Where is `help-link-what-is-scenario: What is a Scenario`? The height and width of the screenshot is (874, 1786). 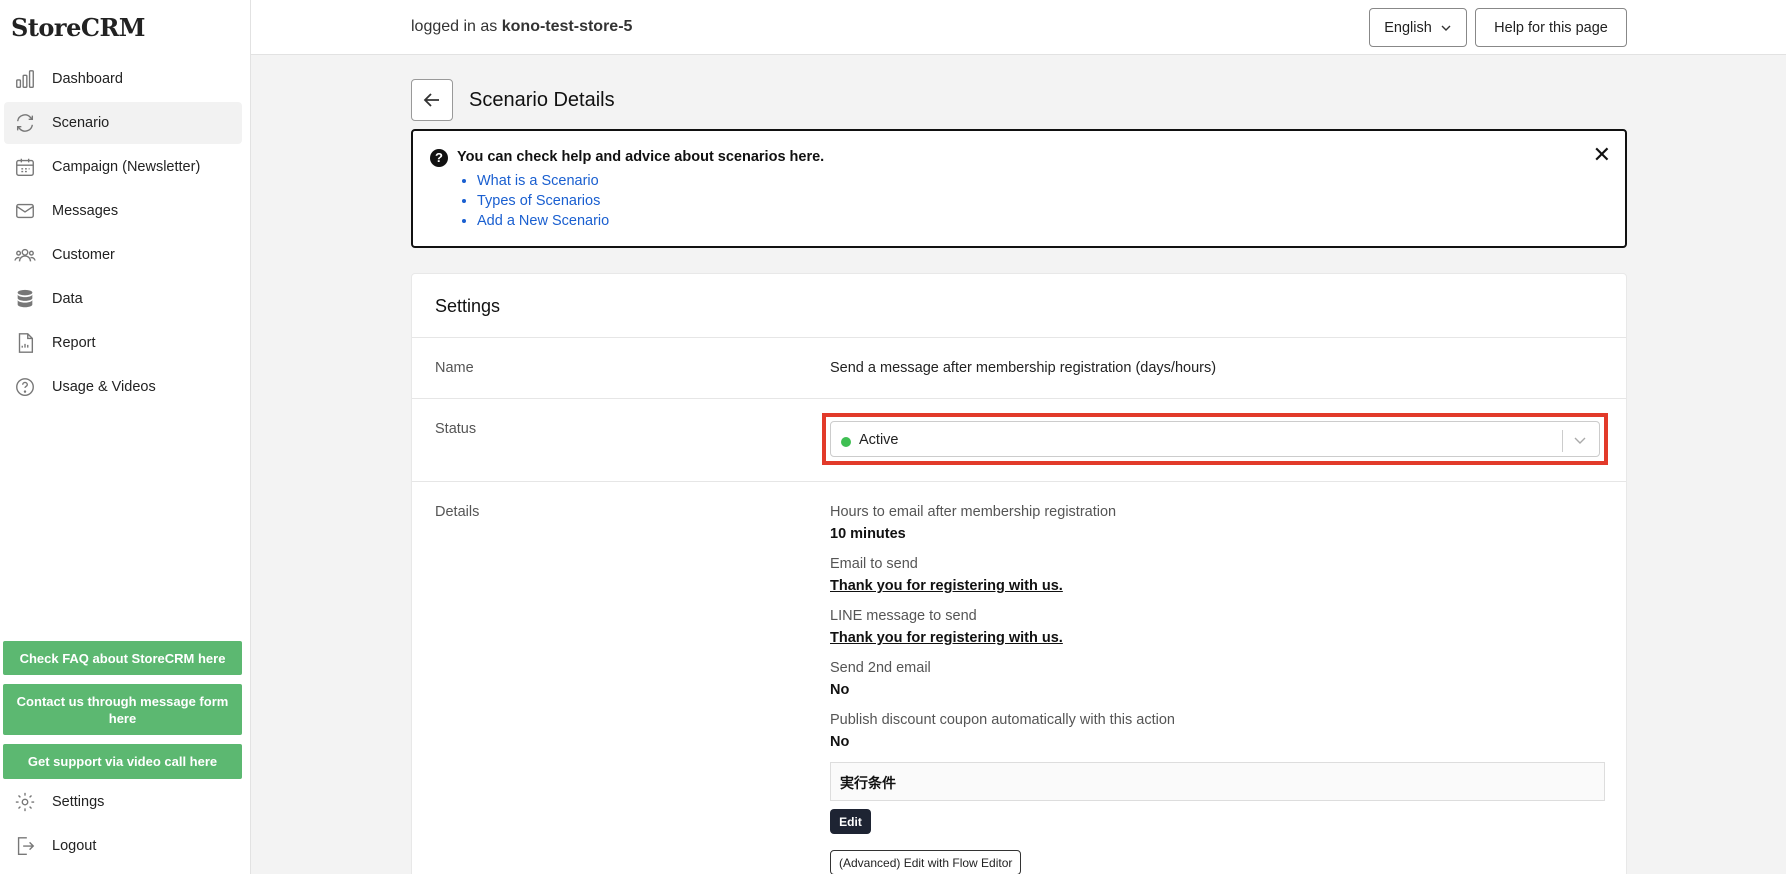
help-link-what-is-scenario: What is a Scenario is located at coordinates (538, 181).